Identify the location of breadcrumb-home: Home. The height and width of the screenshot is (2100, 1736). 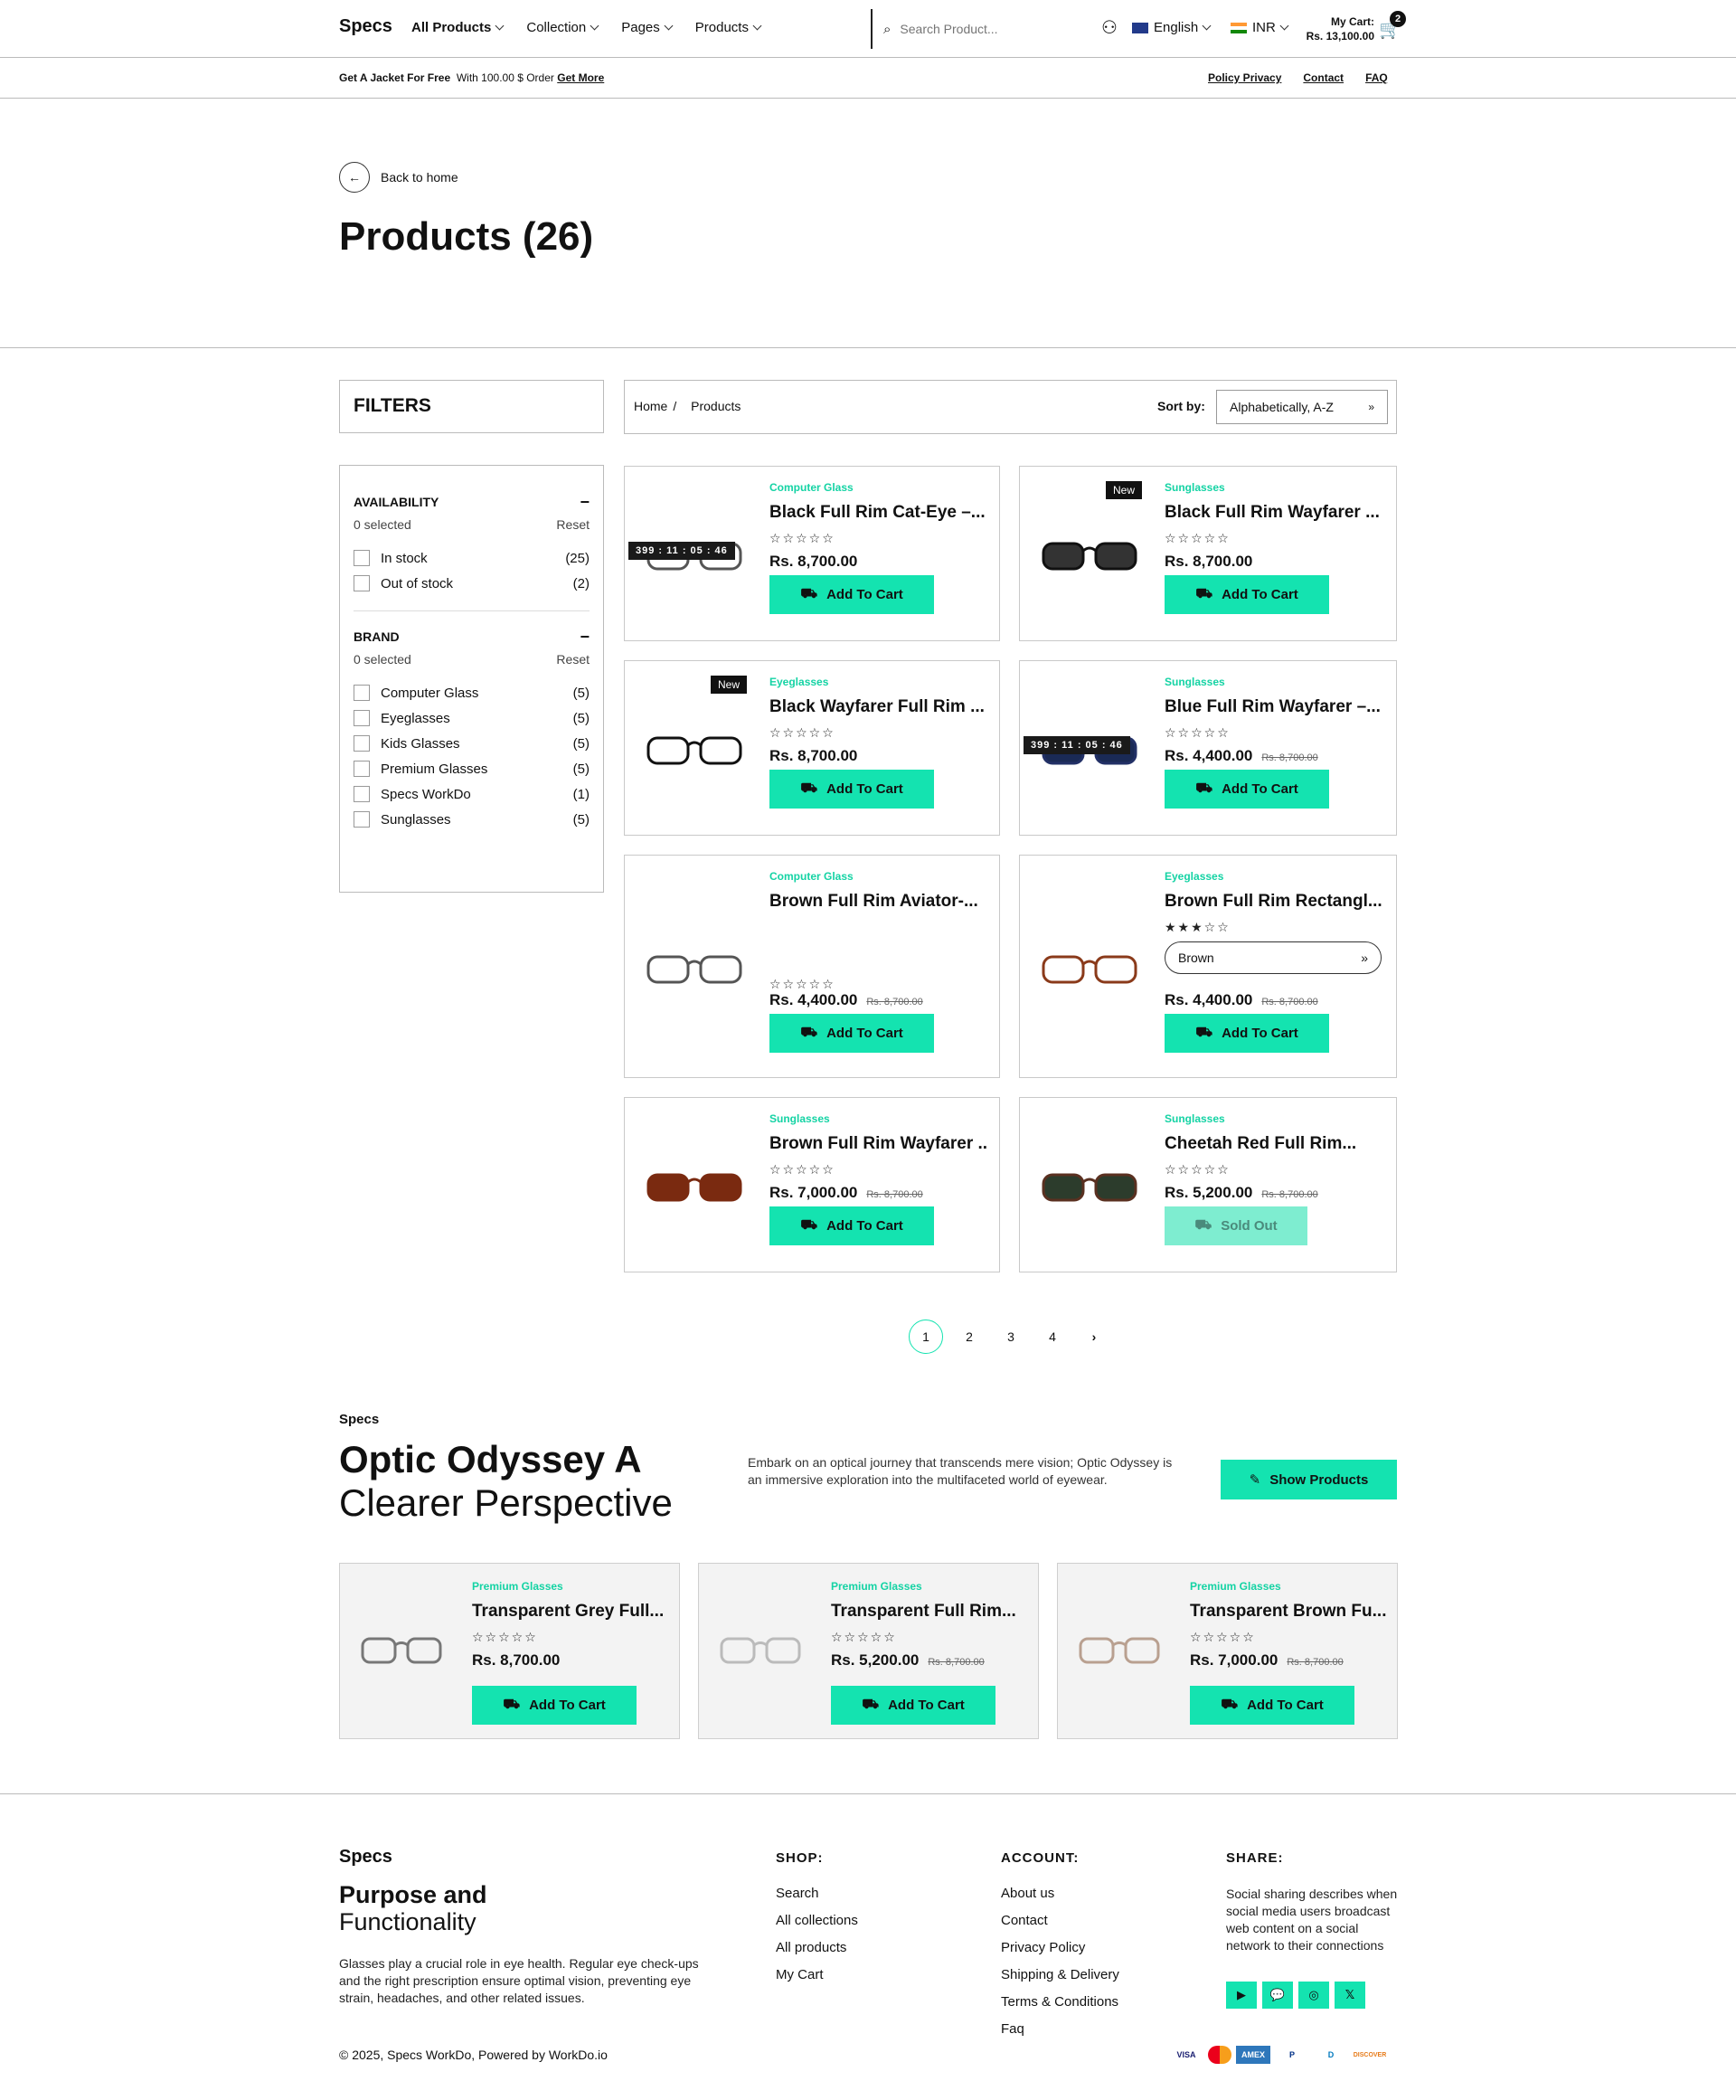
(650, 406).